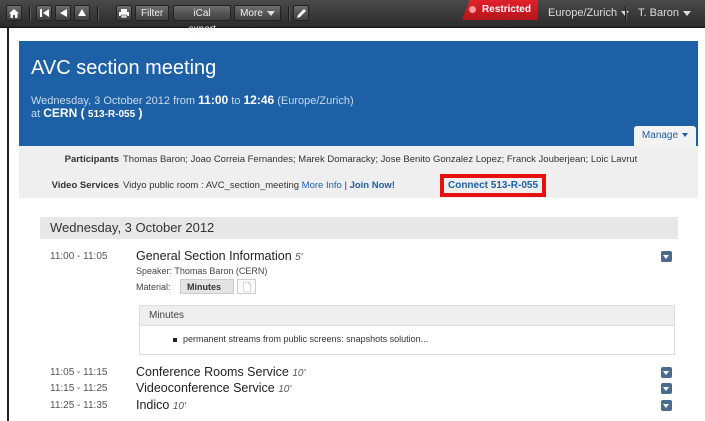 This screenshot has height=421, width=705. Describe the element at coordinates (79, 256) in the screenshot. I see `contribution-time: 11:00 - 11:05` at that location.